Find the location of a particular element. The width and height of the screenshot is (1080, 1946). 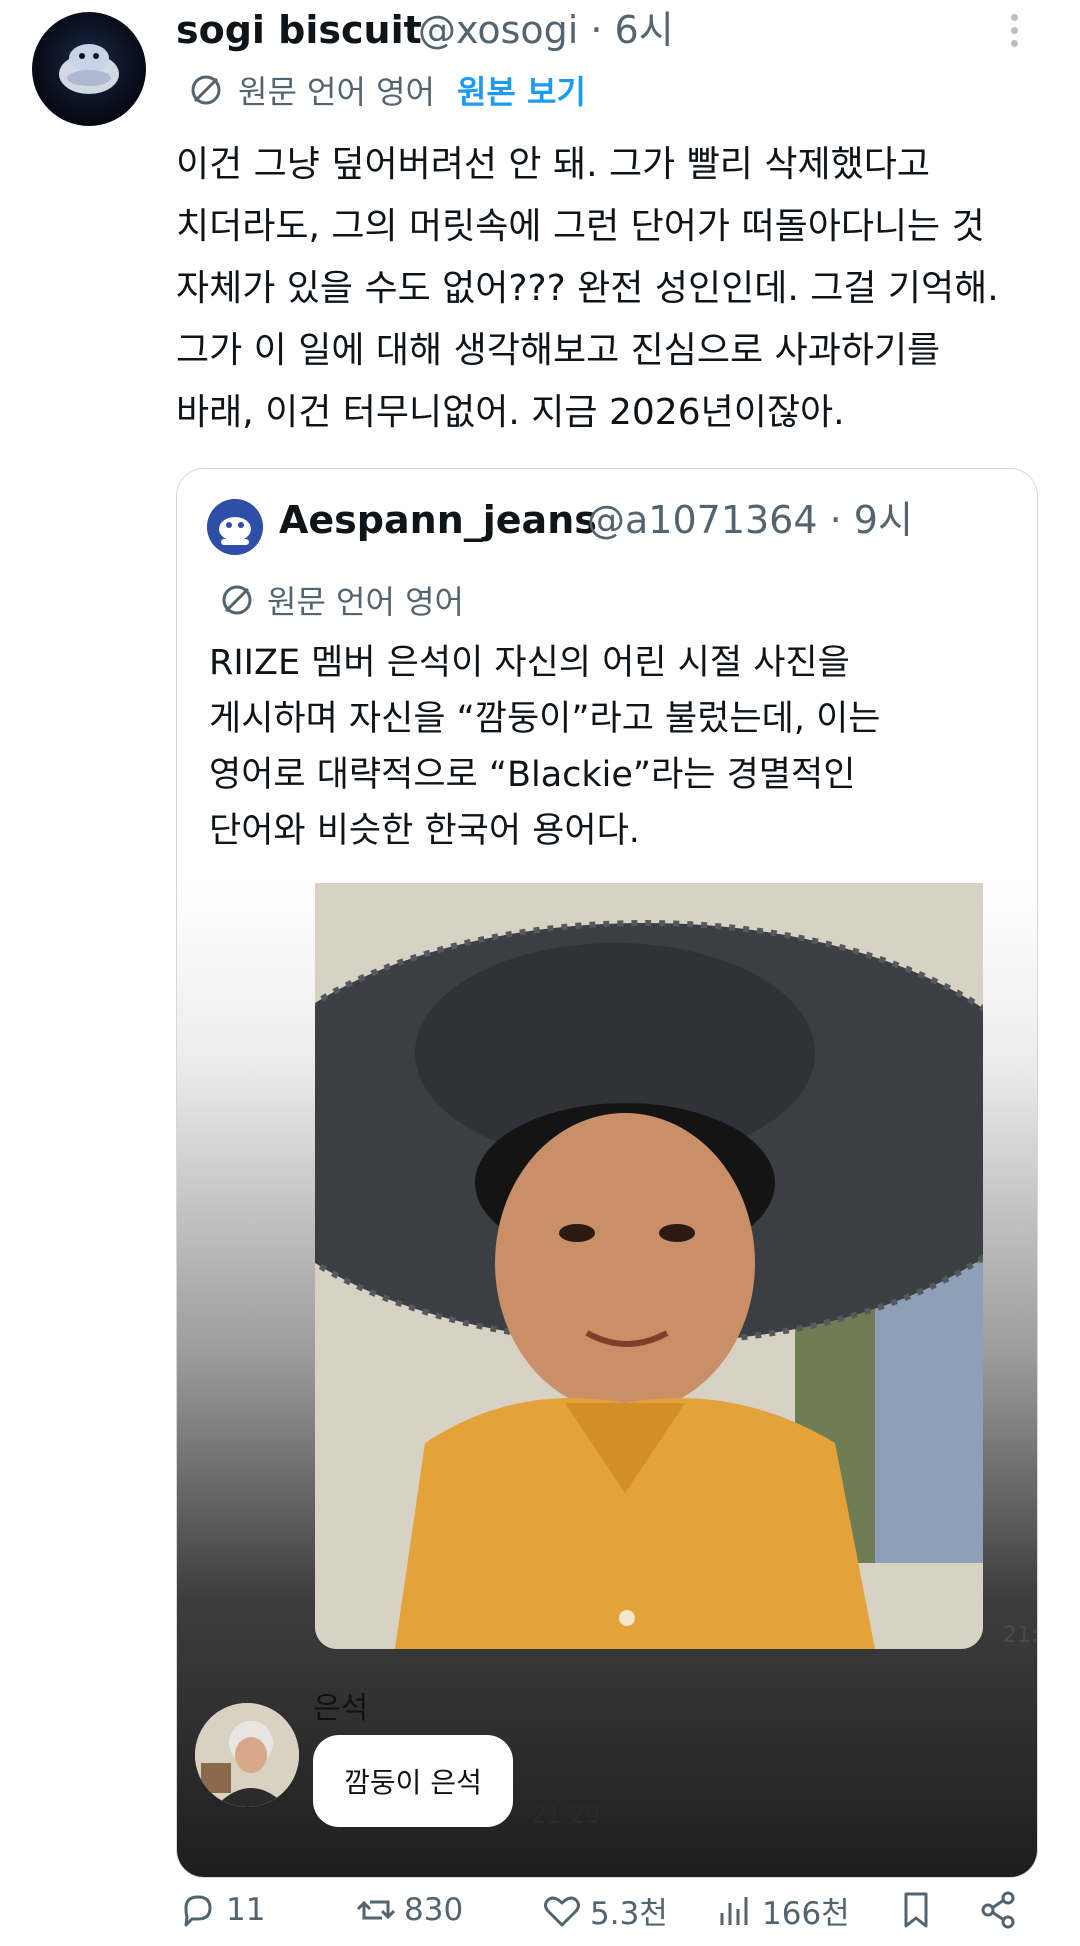

share-button is located at coordinates (998, 1910).